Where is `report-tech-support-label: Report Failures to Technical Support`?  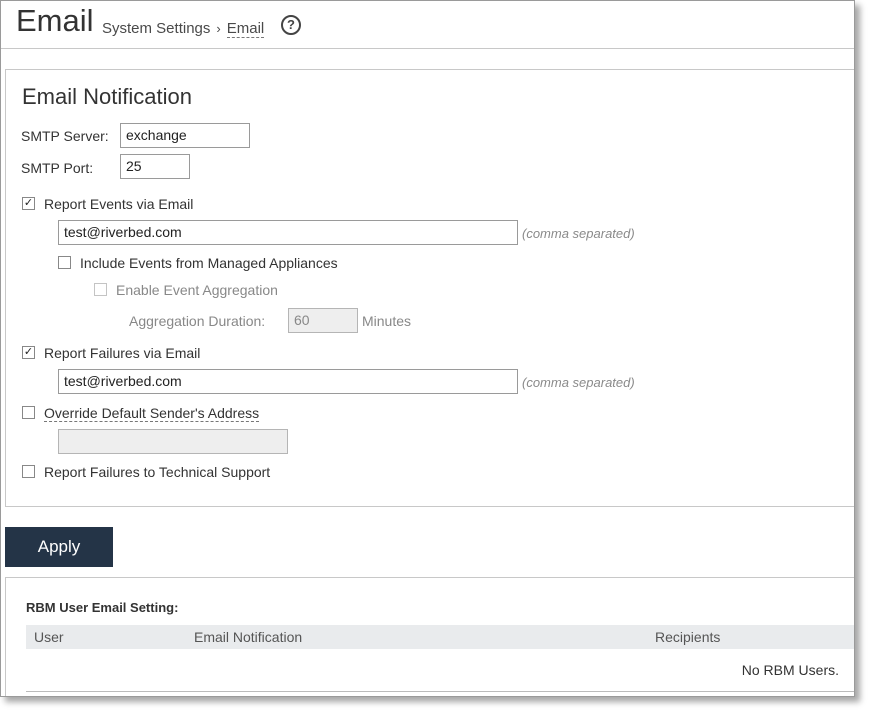
report-tech-support-label: Report Failures to Technical Support is located at coordinates (157, 472).